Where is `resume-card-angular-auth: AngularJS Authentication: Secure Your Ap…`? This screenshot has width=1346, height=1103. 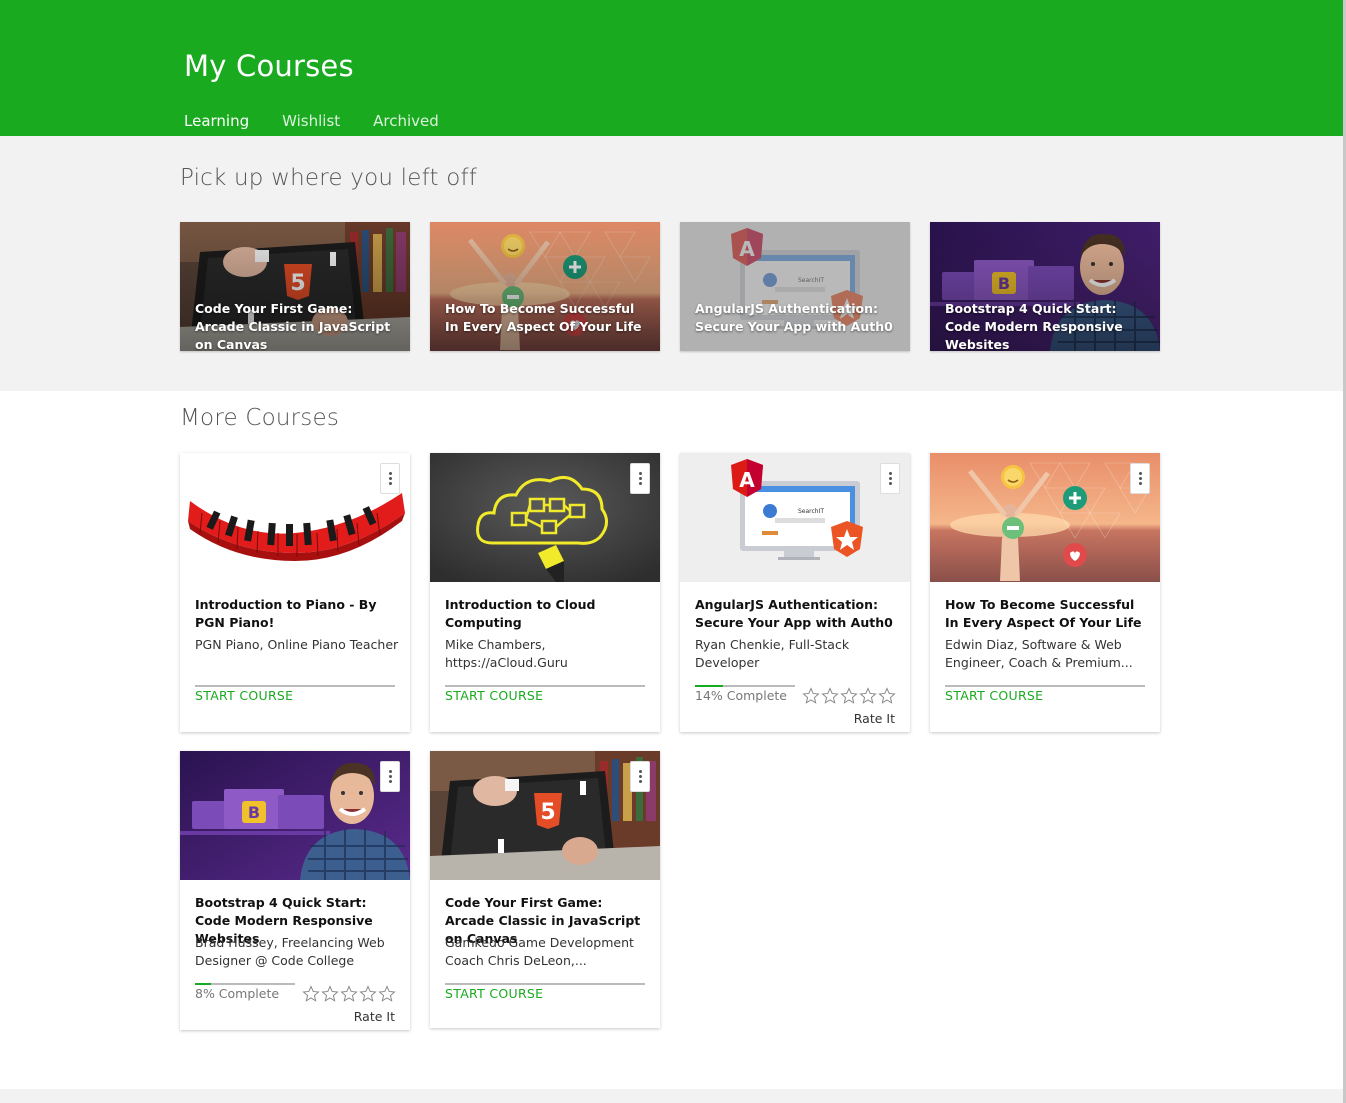
resume-card-angular-auth: AngularJS Authentication: Secure Your Ap… is located at coordinates (795, 286).